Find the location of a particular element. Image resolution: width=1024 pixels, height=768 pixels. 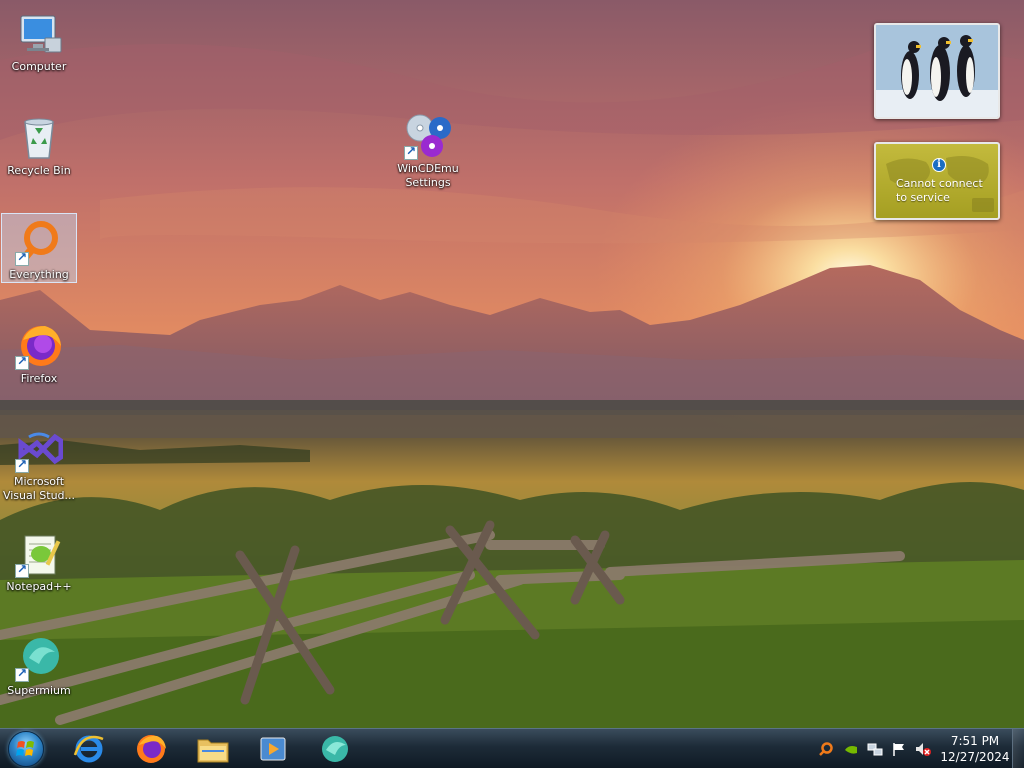

start-button is located at coordinates (26, 749).